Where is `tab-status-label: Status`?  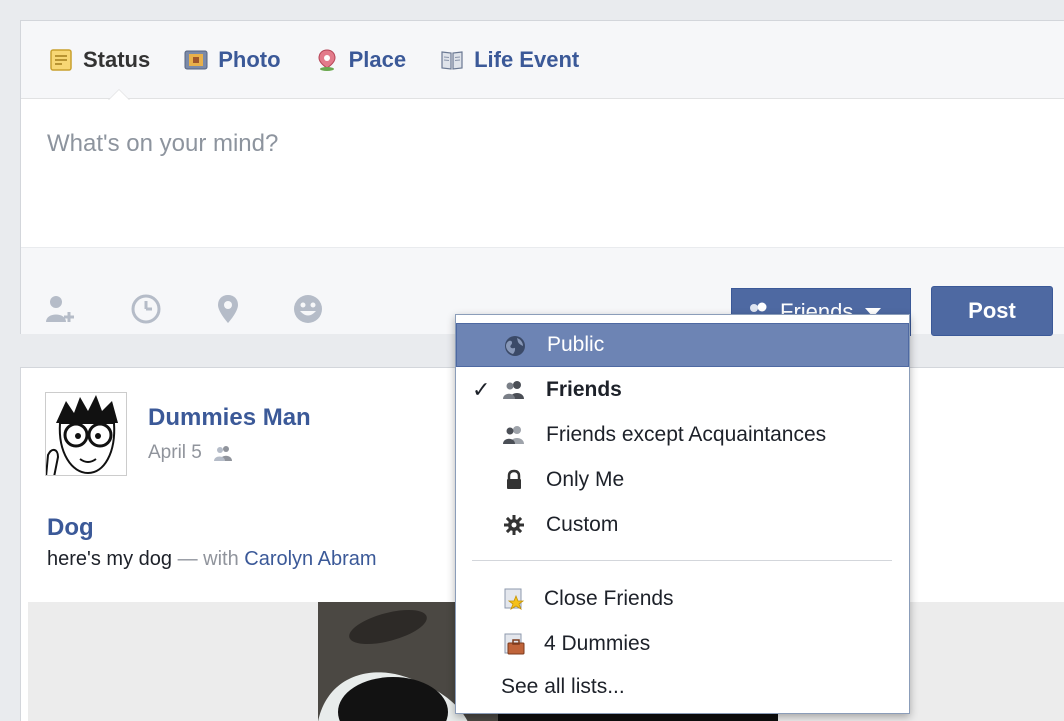
tab-status-label: Status is located at coordinates (117, 59).